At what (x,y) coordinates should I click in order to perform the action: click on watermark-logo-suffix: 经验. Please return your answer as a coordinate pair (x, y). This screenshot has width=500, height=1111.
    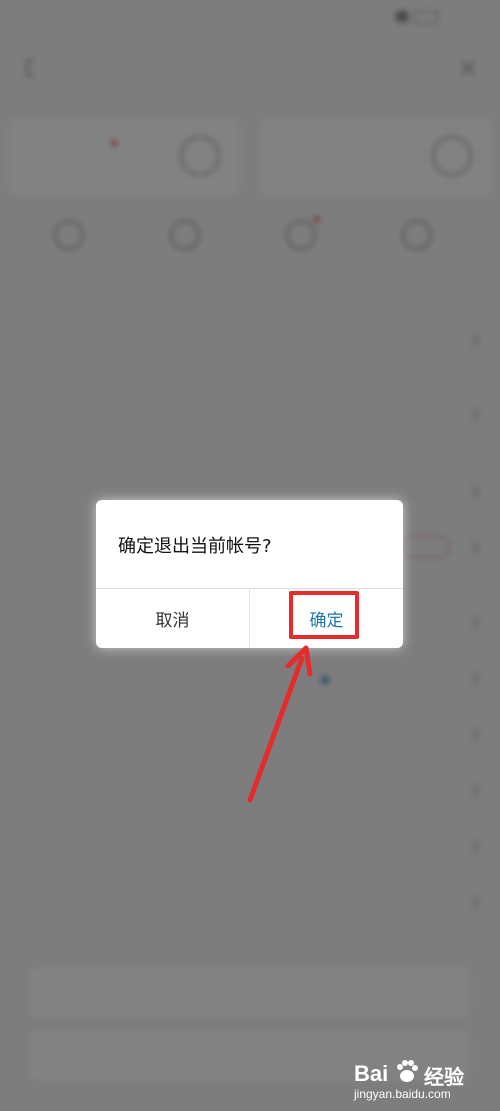
    Looking at the image, I should click on (444, 1077).